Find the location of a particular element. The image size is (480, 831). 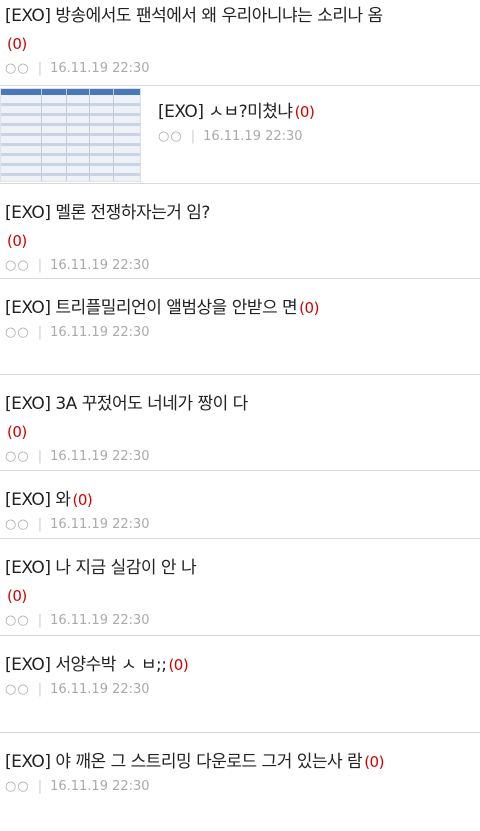

post-title: [EXO] 방송에서도 팬석에서 왜 우리아니냐는 소리나 옴 (0) is located at coordinates (201, 30).